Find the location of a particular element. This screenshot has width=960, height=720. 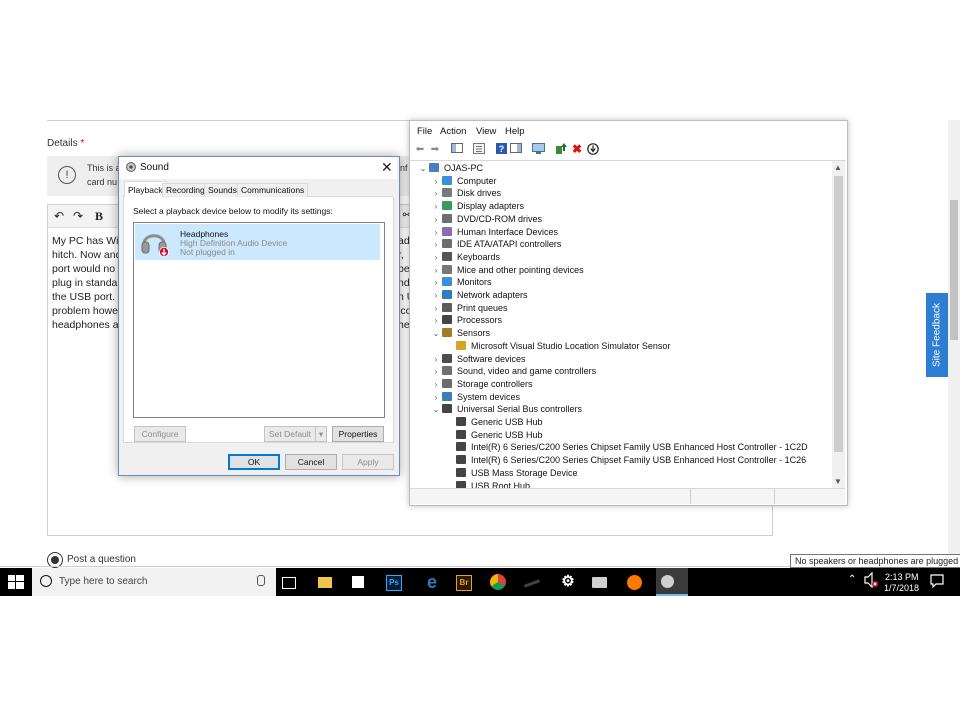

device-tree-item: › Processors is located at coordinates (466, 320).